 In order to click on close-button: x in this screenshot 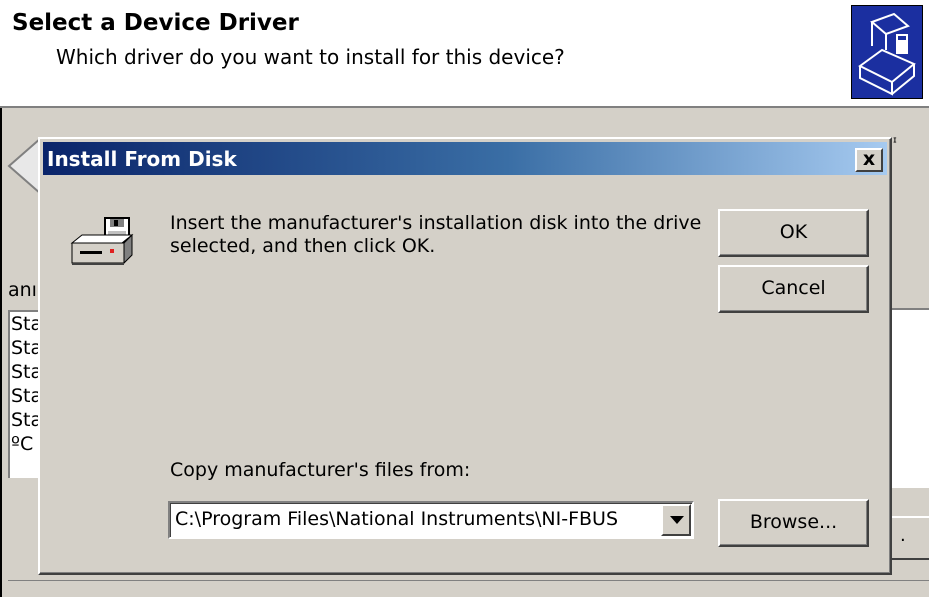, I will do `click(869, 160)`.